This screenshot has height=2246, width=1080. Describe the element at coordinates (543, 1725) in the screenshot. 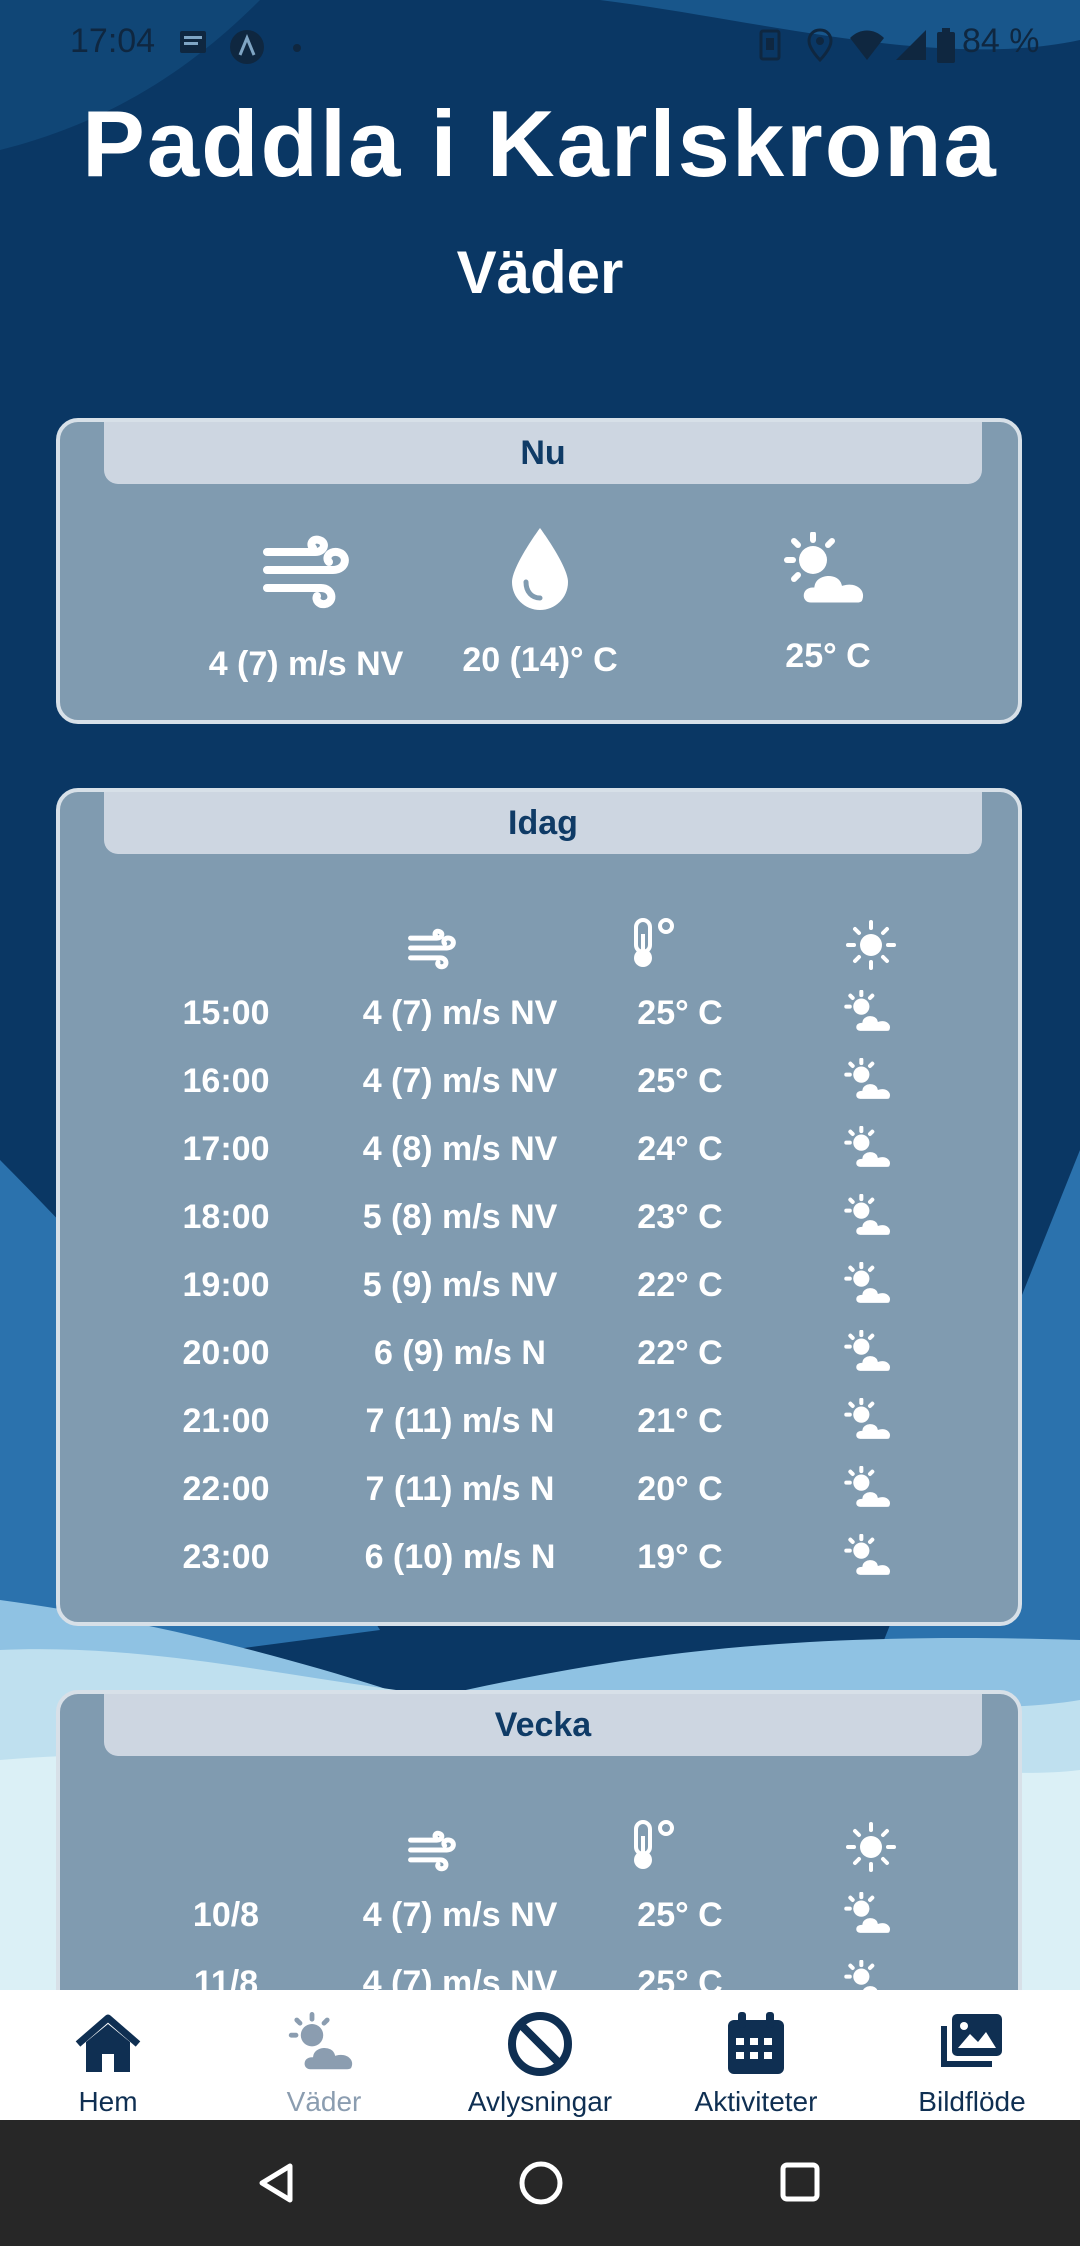

I see `week-card-title: Vecka` at that location.